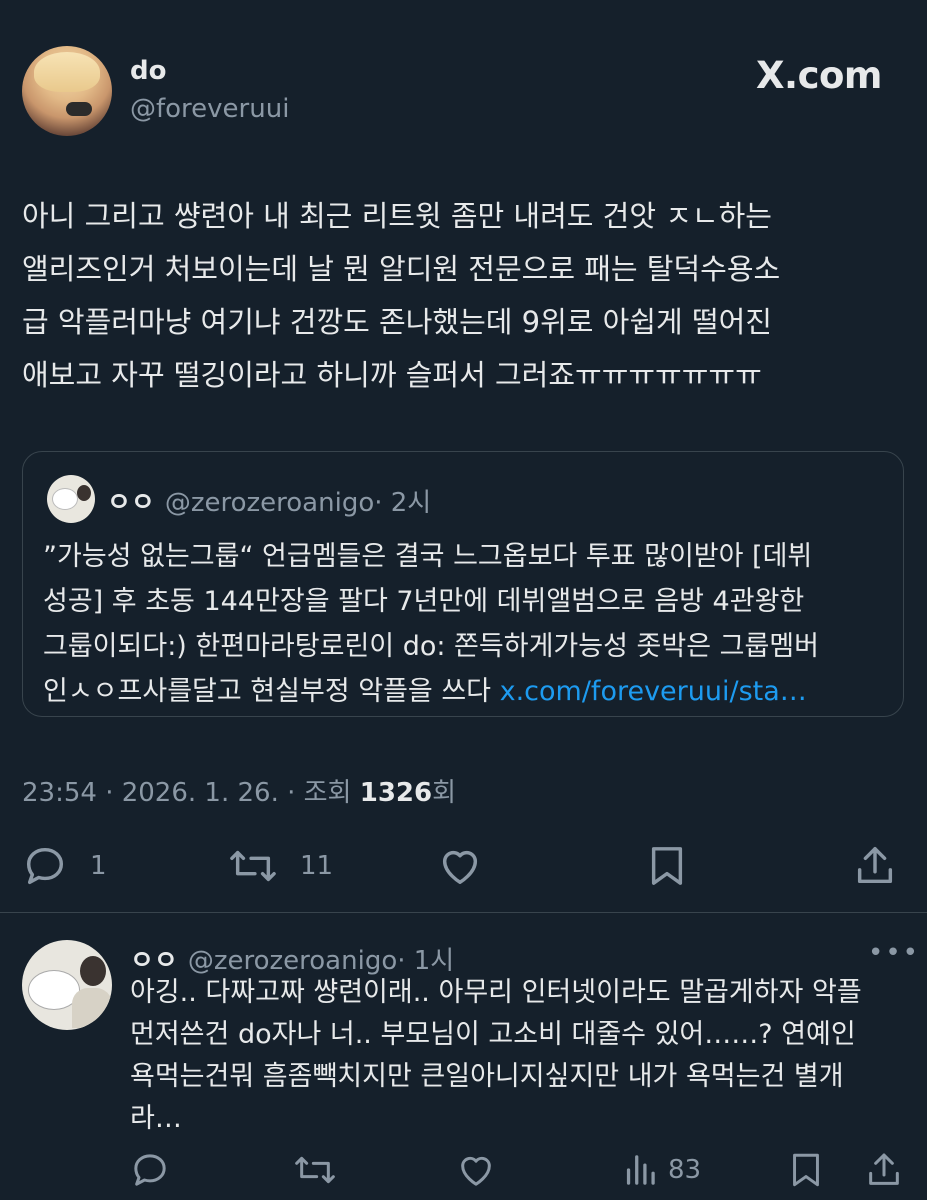  What do you see at coordinates (209, 109) in the screenshot?
I see `author-handle: @foreveruui` at bounding box center [209, 109].